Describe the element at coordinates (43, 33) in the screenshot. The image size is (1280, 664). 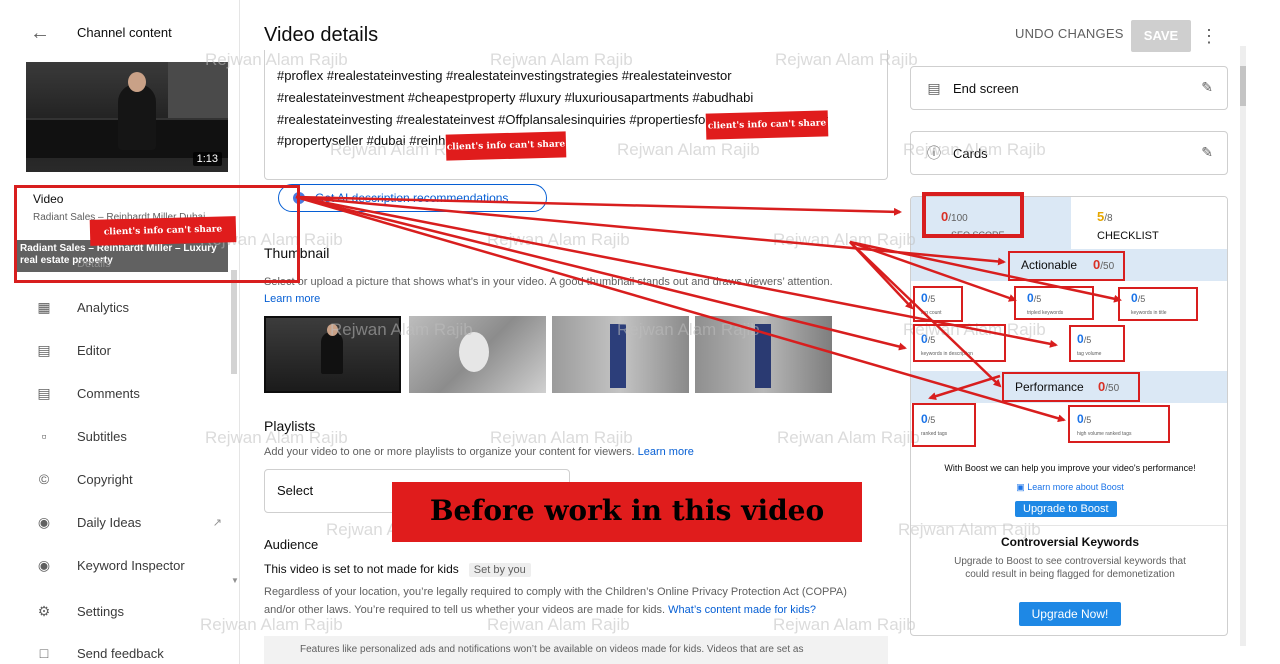
I see `back-arrow-icon: ←` at that location.